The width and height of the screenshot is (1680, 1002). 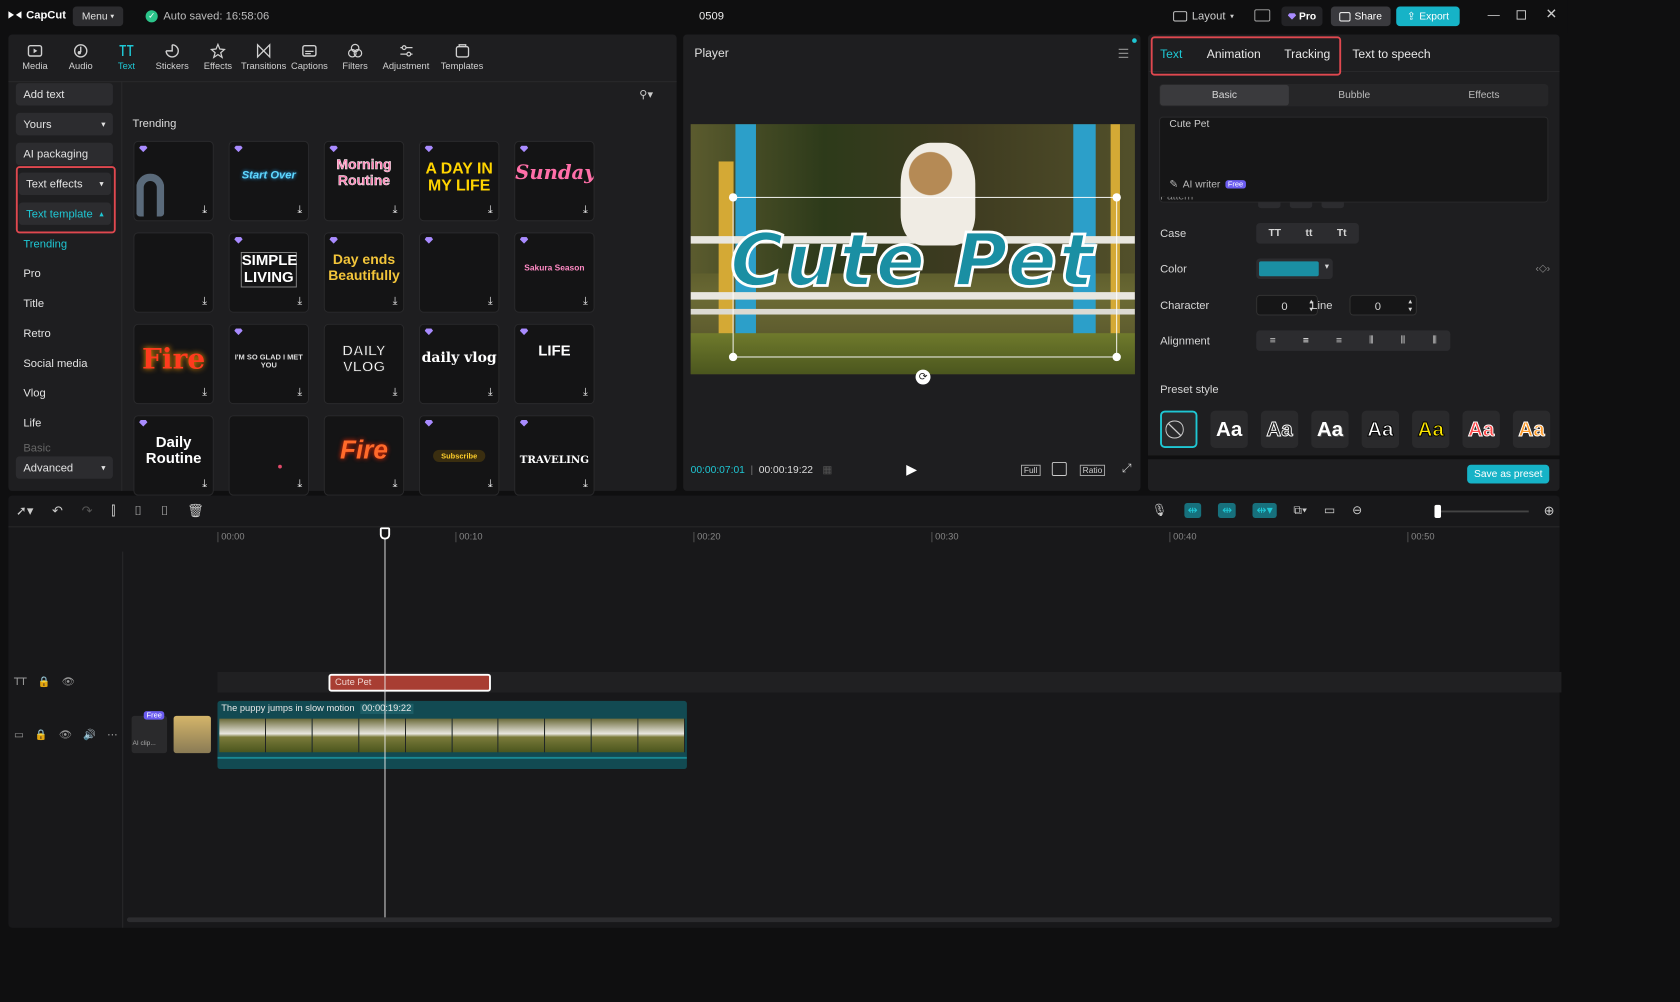 I want to click on ai-writer-button: ✎ AI writer Free, so click(x=1207, y=184).